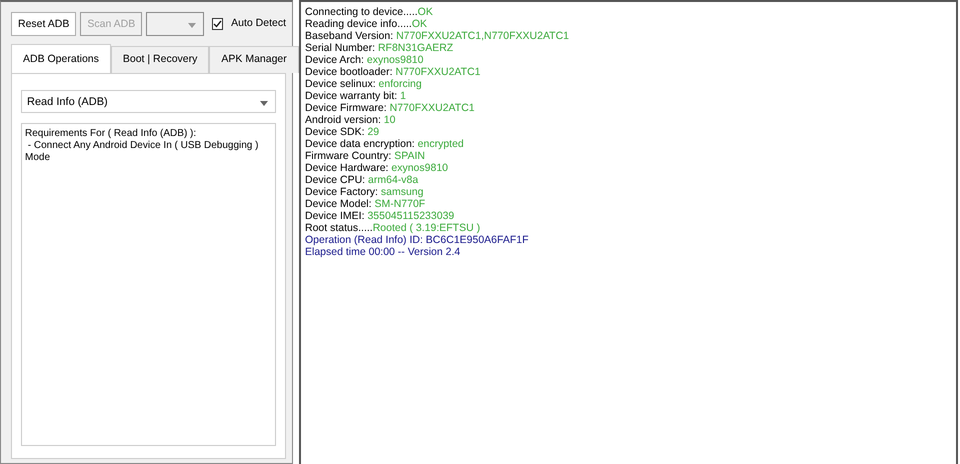 The width and height of the screenshot is (960, 464). I want to click on tab: APK Manager, so click(254, 59).